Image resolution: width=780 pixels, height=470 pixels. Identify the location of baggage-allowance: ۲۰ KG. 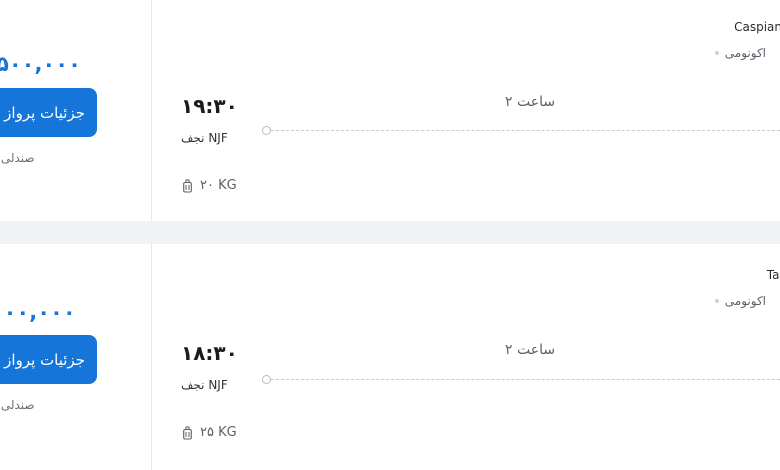
(210, 185).